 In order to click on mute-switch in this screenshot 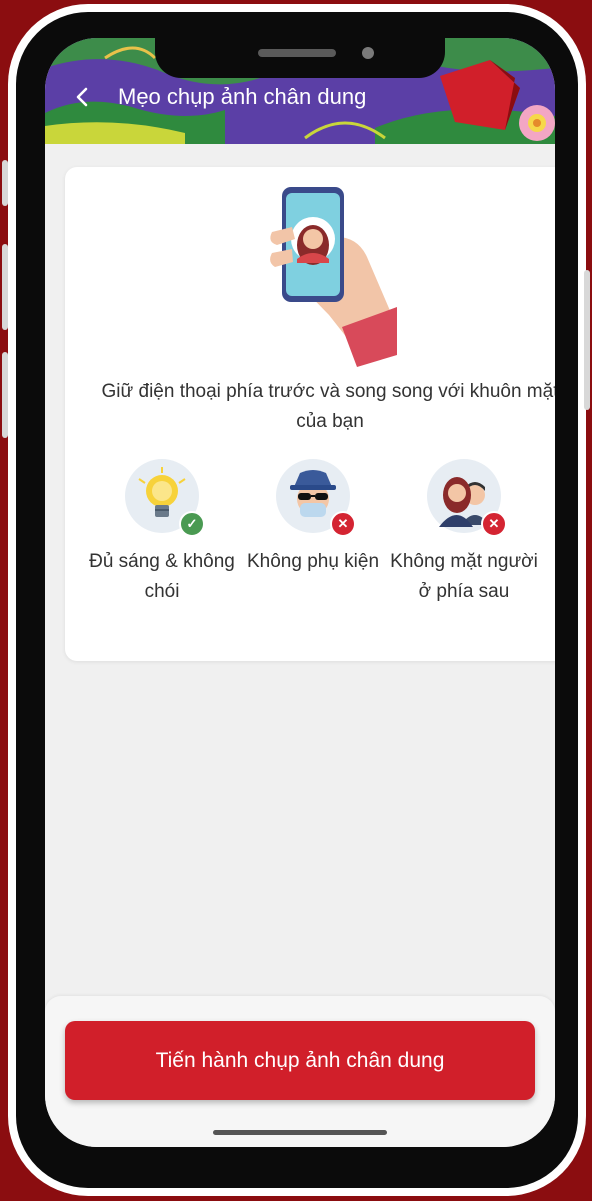, I will do `click(5, 183)`.